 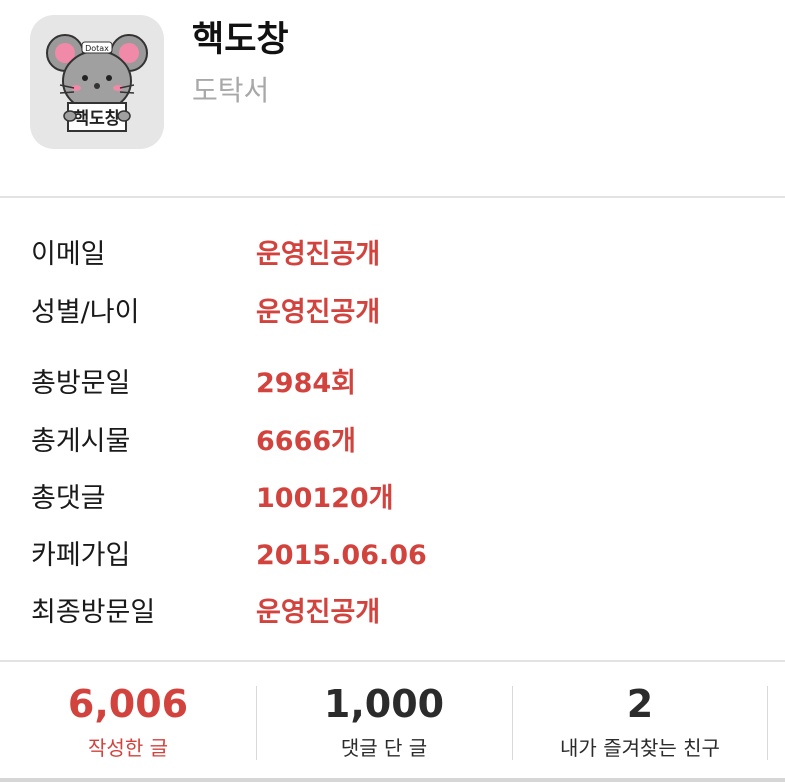 What do you see at coordinates (640, 704) in the screenshot?
I see `stat-number: 2` at bounding box center [640, 704].